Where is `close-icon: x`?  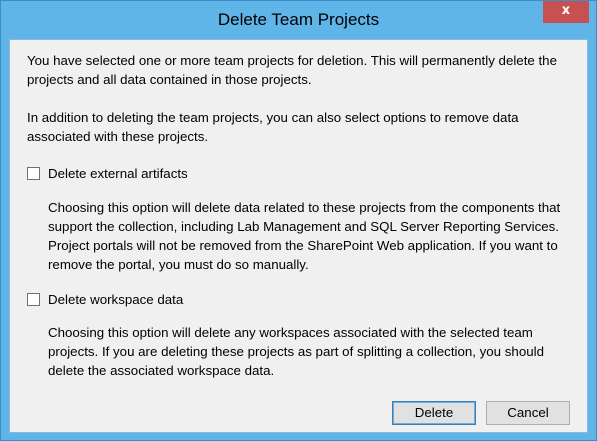
close-icon: x is located at coordinates (566, 10).